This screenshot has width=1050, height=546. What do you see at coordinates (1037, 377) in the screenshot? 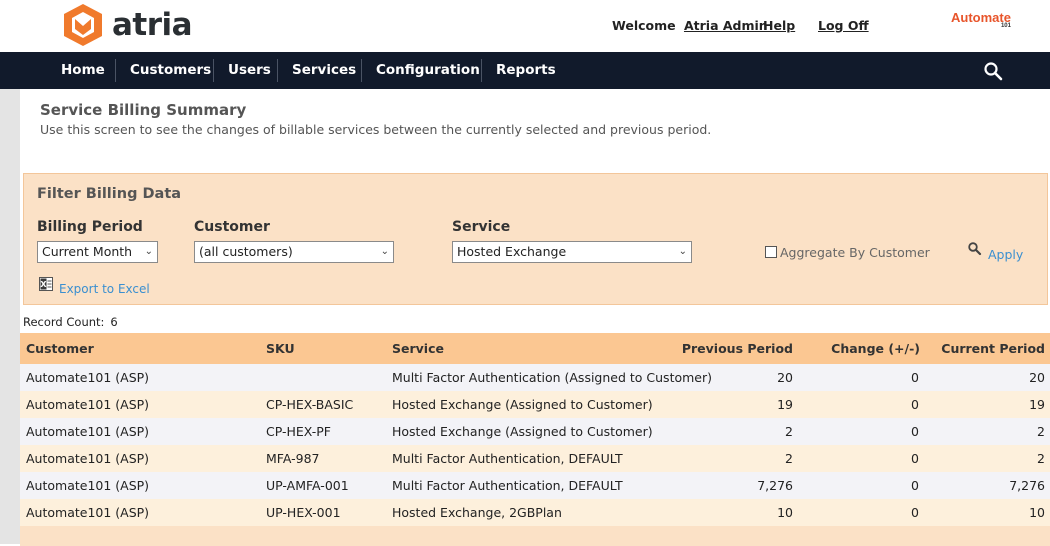
I see `cell-current-period: 20` at bounding box center [1037, 377].